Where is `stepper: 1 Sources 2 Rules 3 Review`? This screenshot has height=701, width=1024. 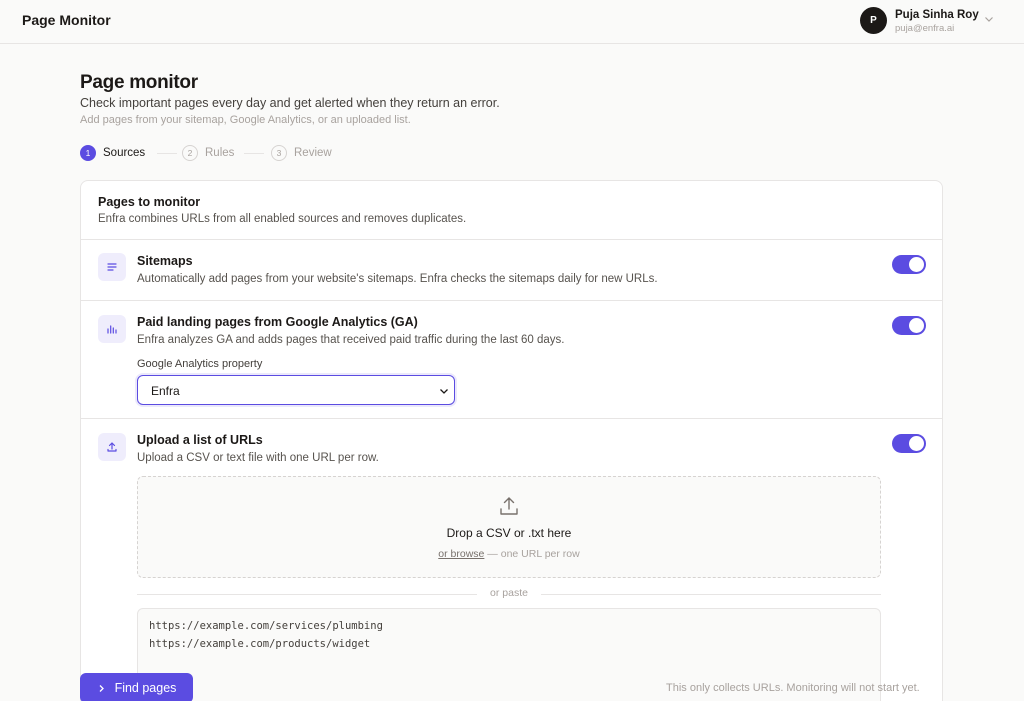 stepper: 1 Sources 2 Rules 3 Review is located at coordinates (230, 153).